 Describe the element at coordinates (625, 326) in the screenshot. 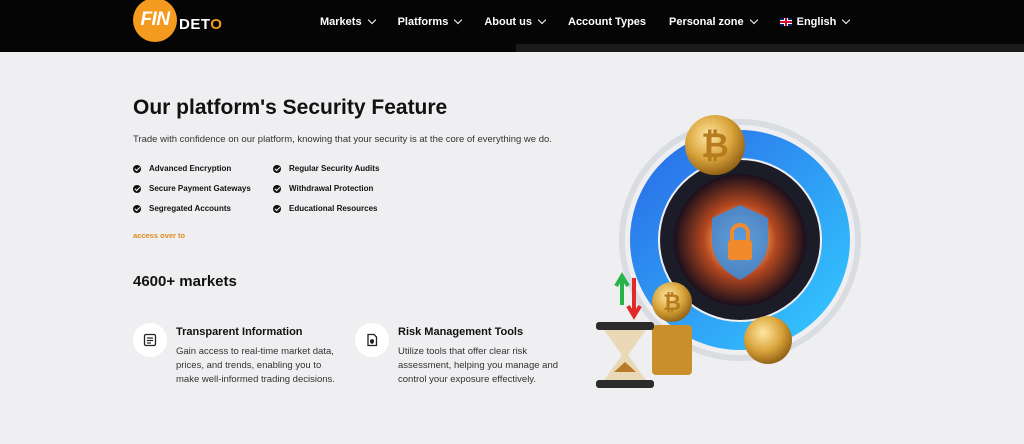

I see `hourglass-icon` at that location.